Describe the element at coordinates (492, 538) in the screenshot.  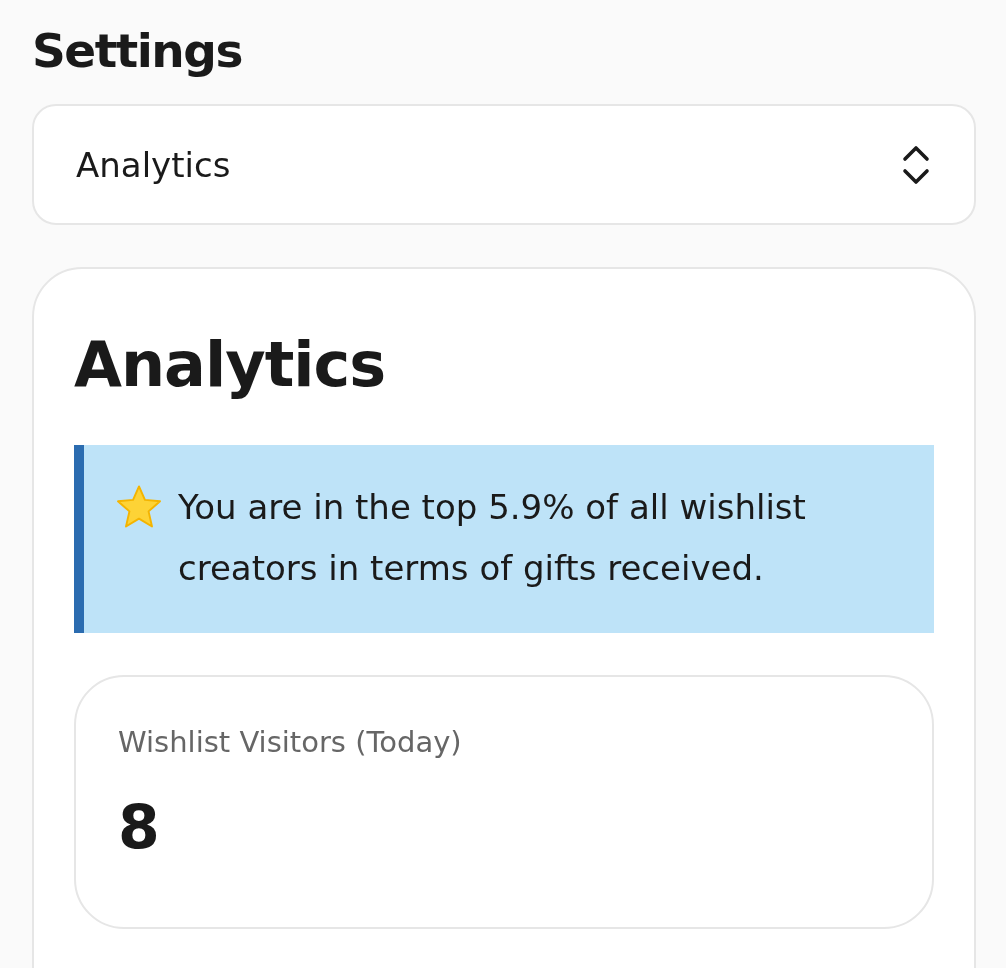
I see `callout-text: You are in the top 5.9% of all wishlist creators in terms of gifts received.` at that location.